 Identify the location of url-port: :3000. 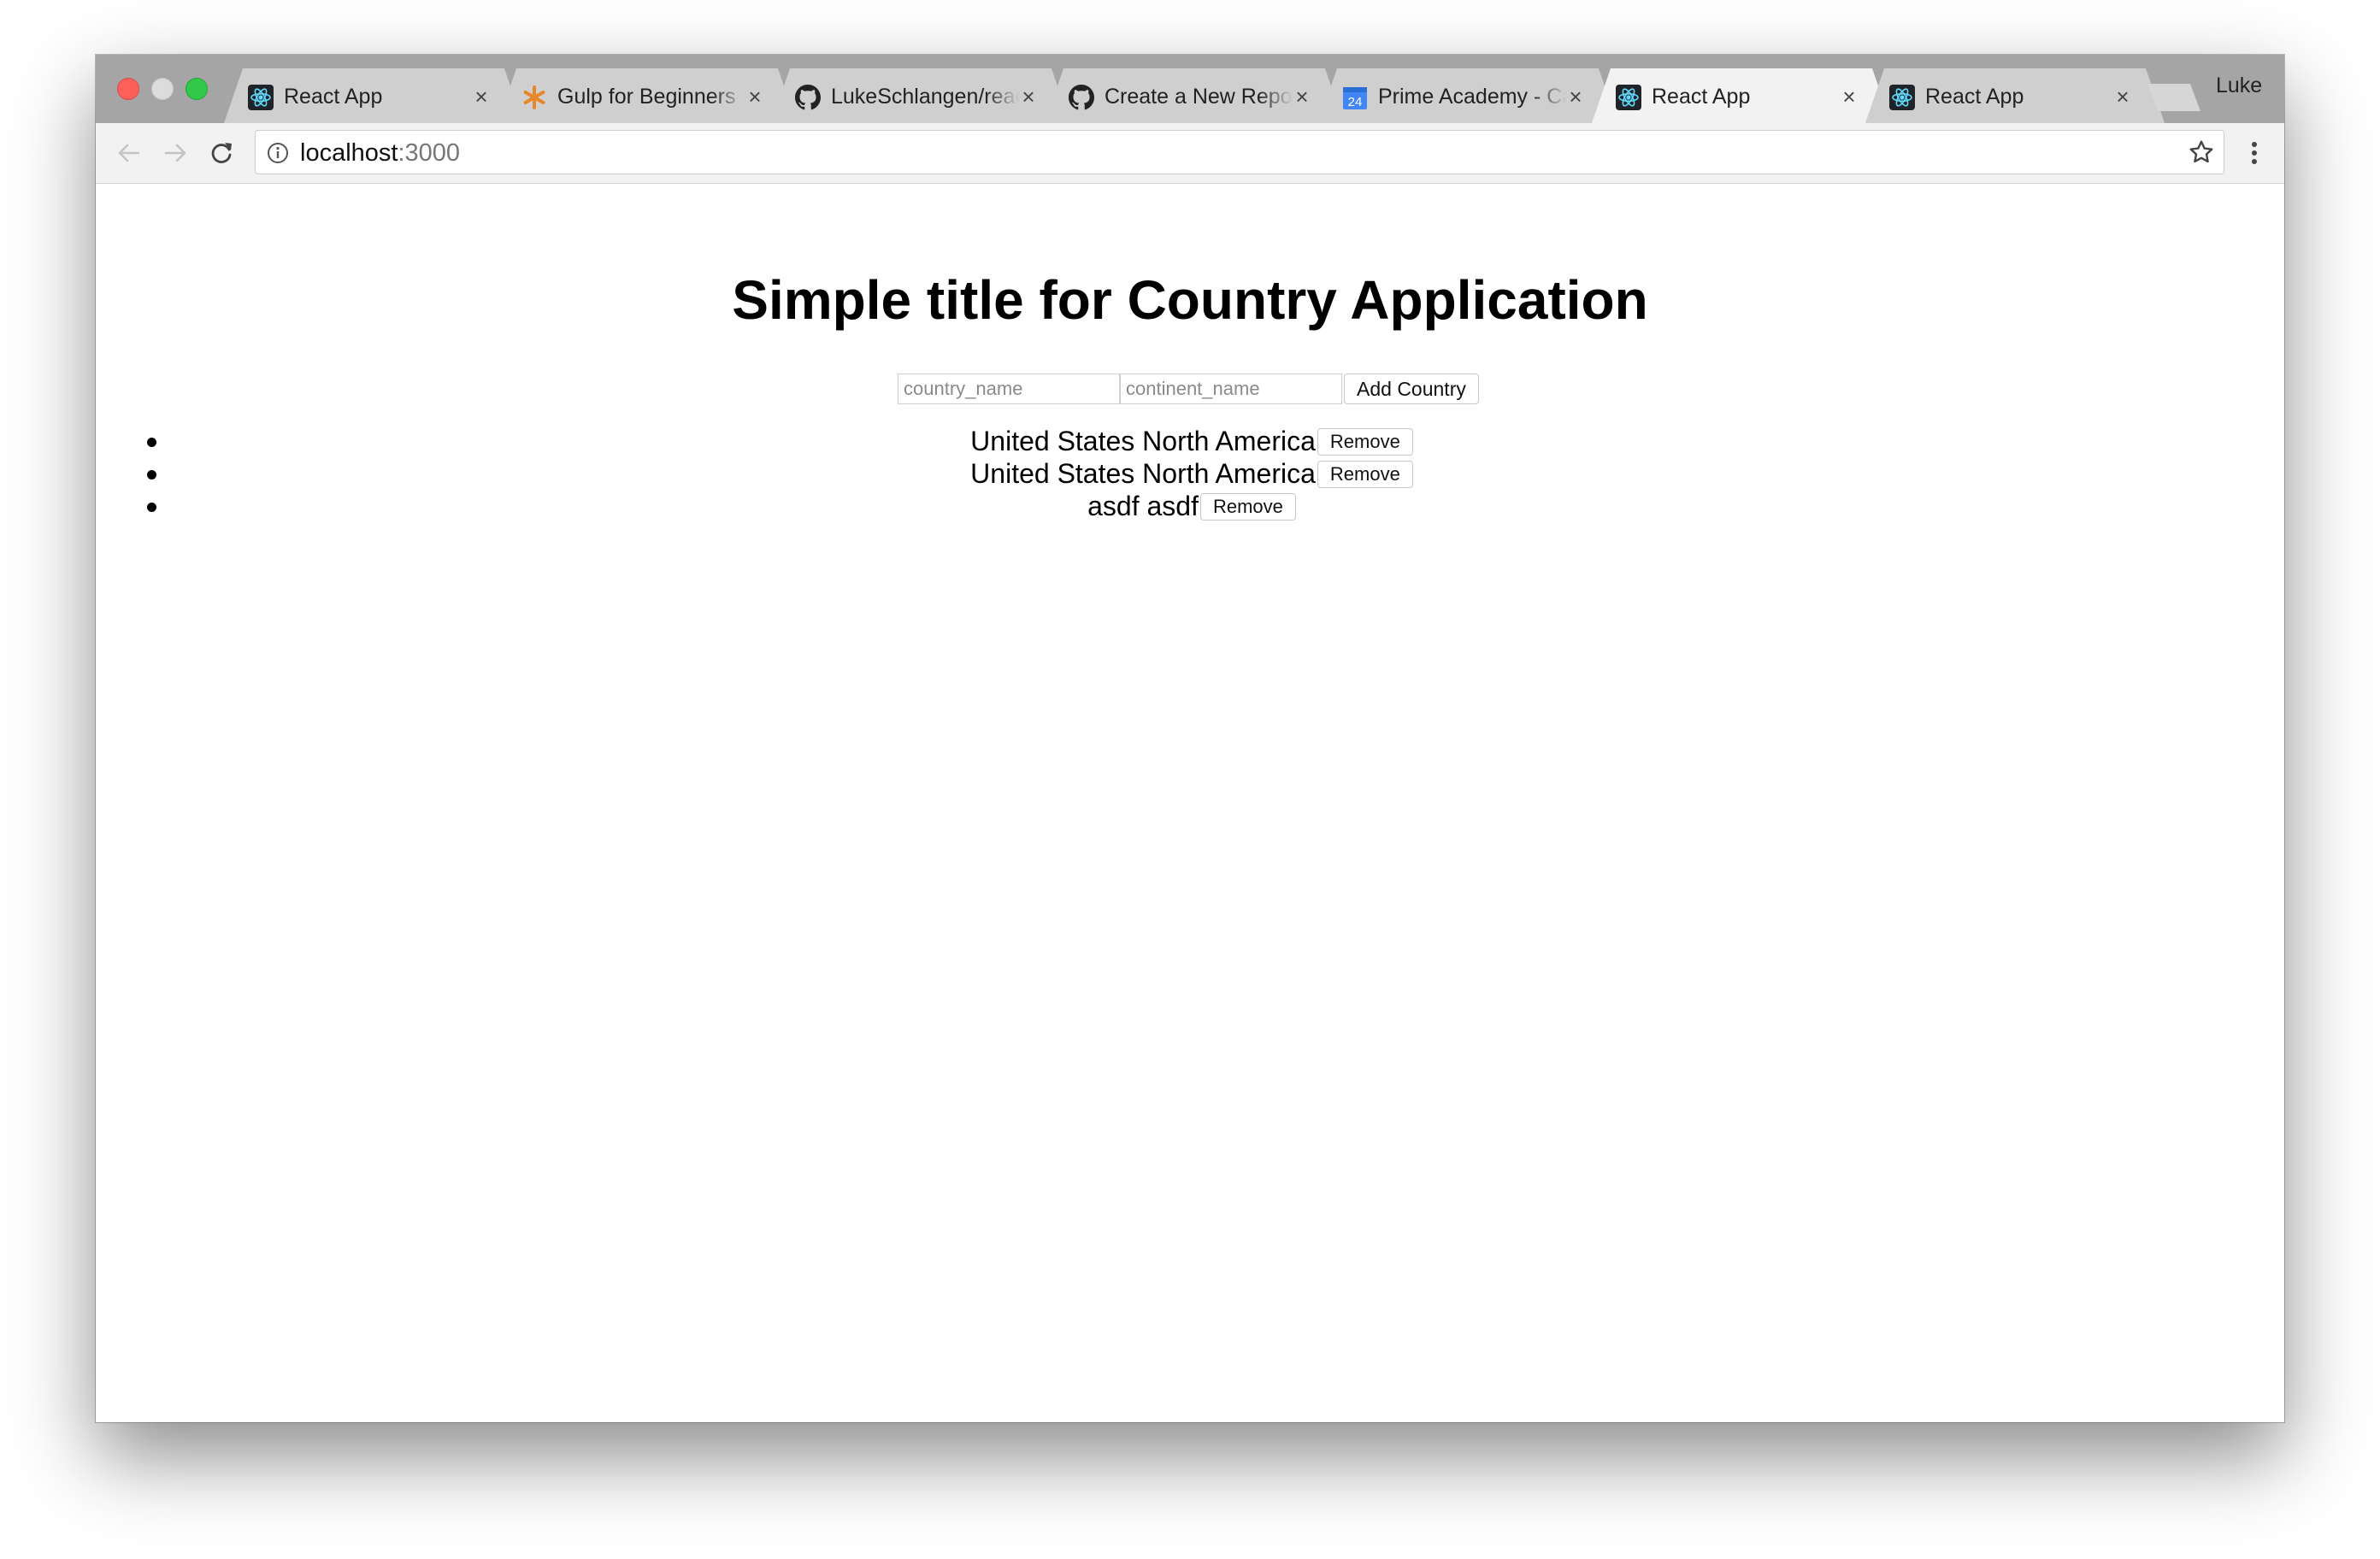
(430, 153).